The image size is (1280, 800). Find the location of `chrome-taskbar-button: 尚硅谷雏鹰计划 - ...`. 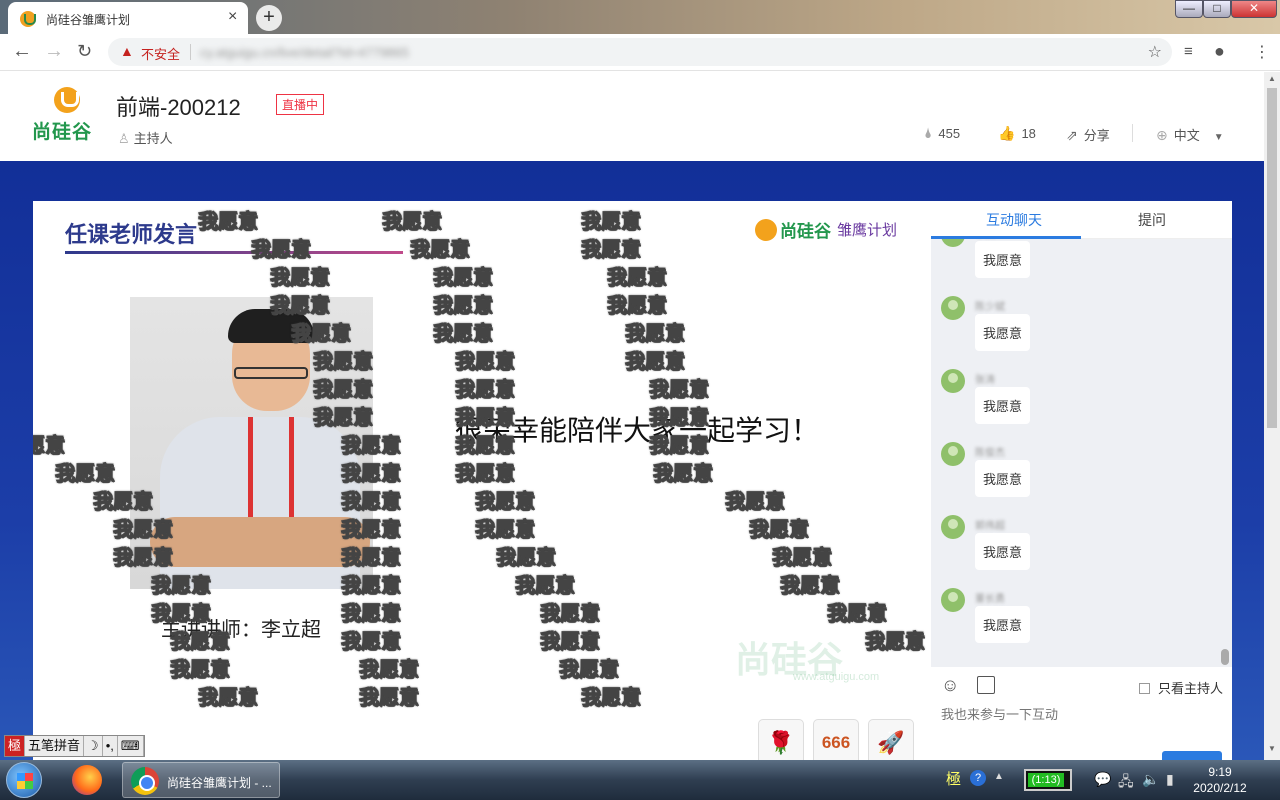

chrome-taskbar-button: 尚硅谷雏鹰计划 - ... is located at coordinates (201, 780).